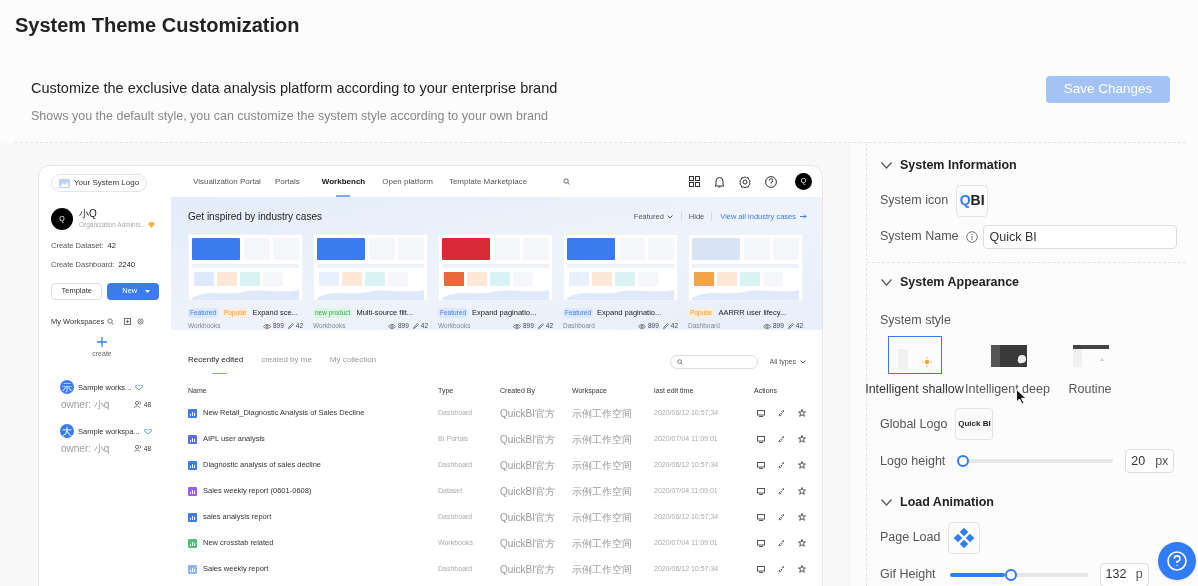 The width and height of the screenshot is (1198, 586). I want to click on info-icon, so click(971, 236).